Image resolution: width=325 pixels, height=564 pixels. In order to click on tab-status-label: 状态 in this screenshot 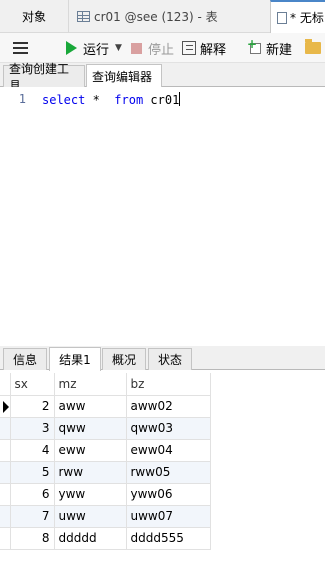, I will do `click(169, 360)`.